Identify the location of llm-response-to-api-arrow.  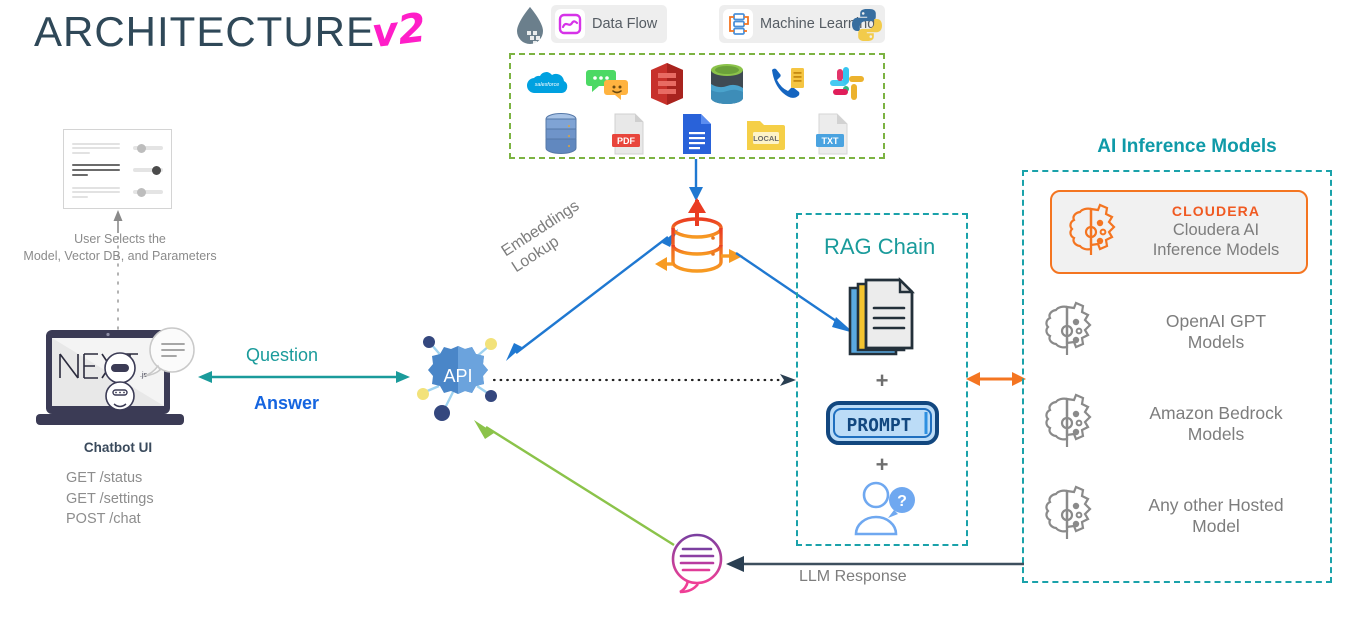
(574, 483).